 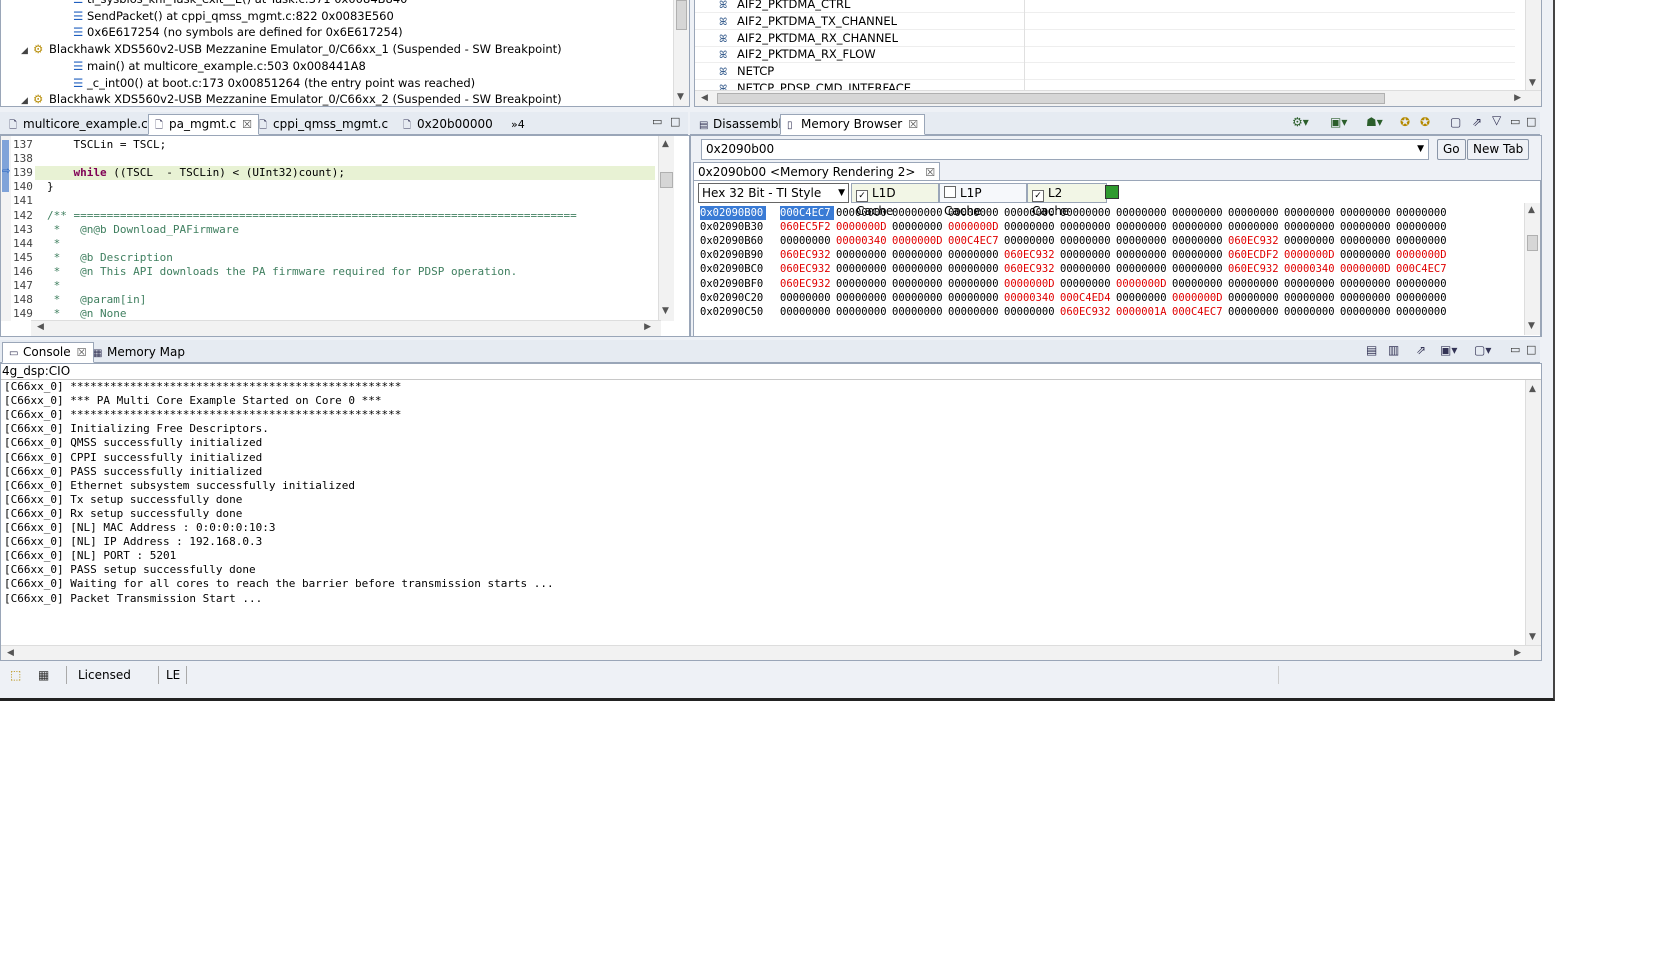 What do you see at coordinates (43, 675) in the screenshot?
I see `target-config-icon: ▦` at bounding box center [43, 675].